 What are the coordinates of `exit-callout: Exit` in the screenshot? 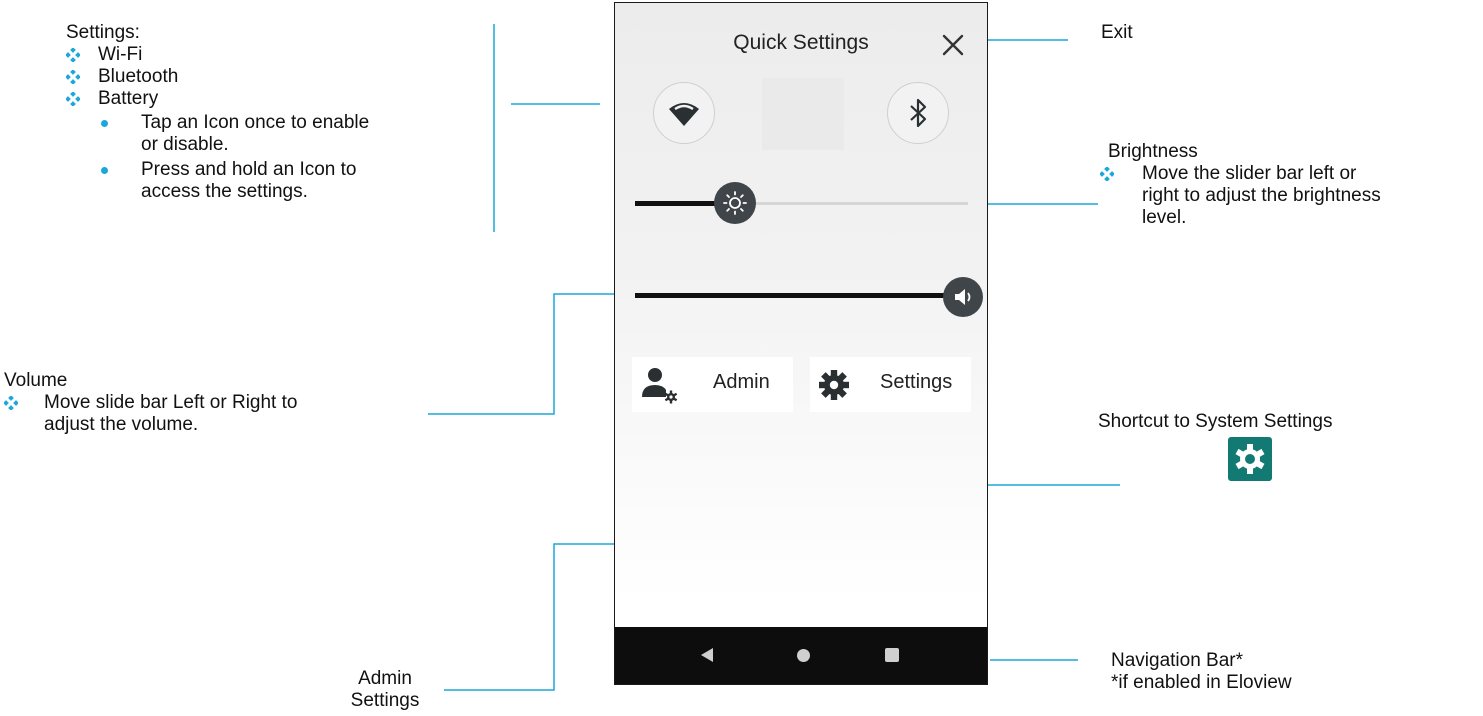 It's located at (1117, 33).